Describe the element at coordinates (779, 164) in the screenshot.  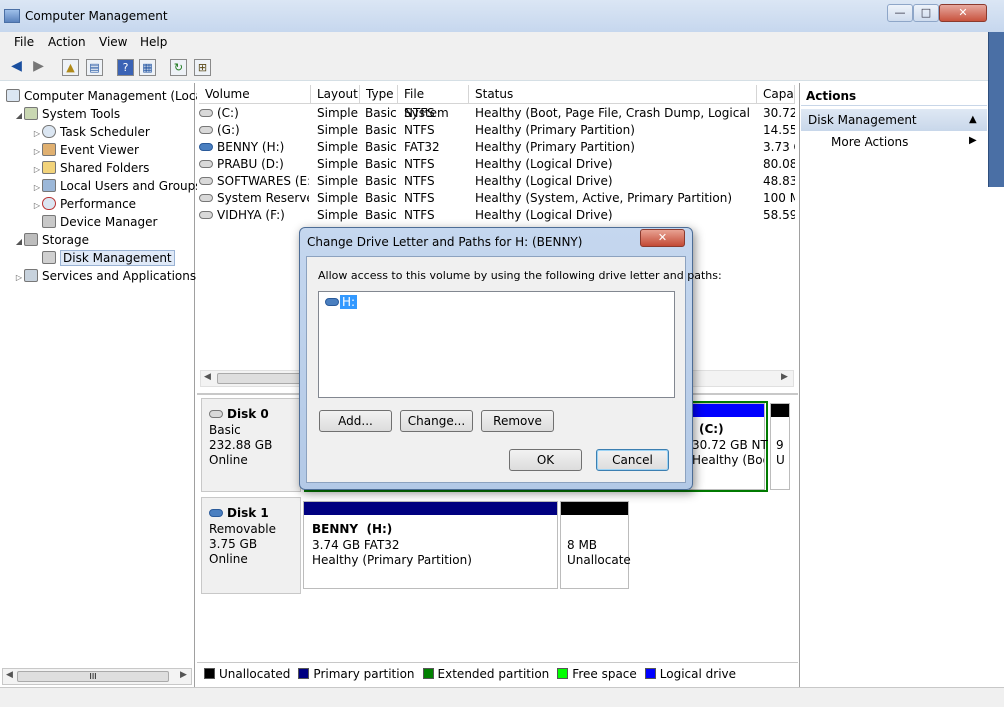
I see `table-cell-capacity: 80.08` at that location.